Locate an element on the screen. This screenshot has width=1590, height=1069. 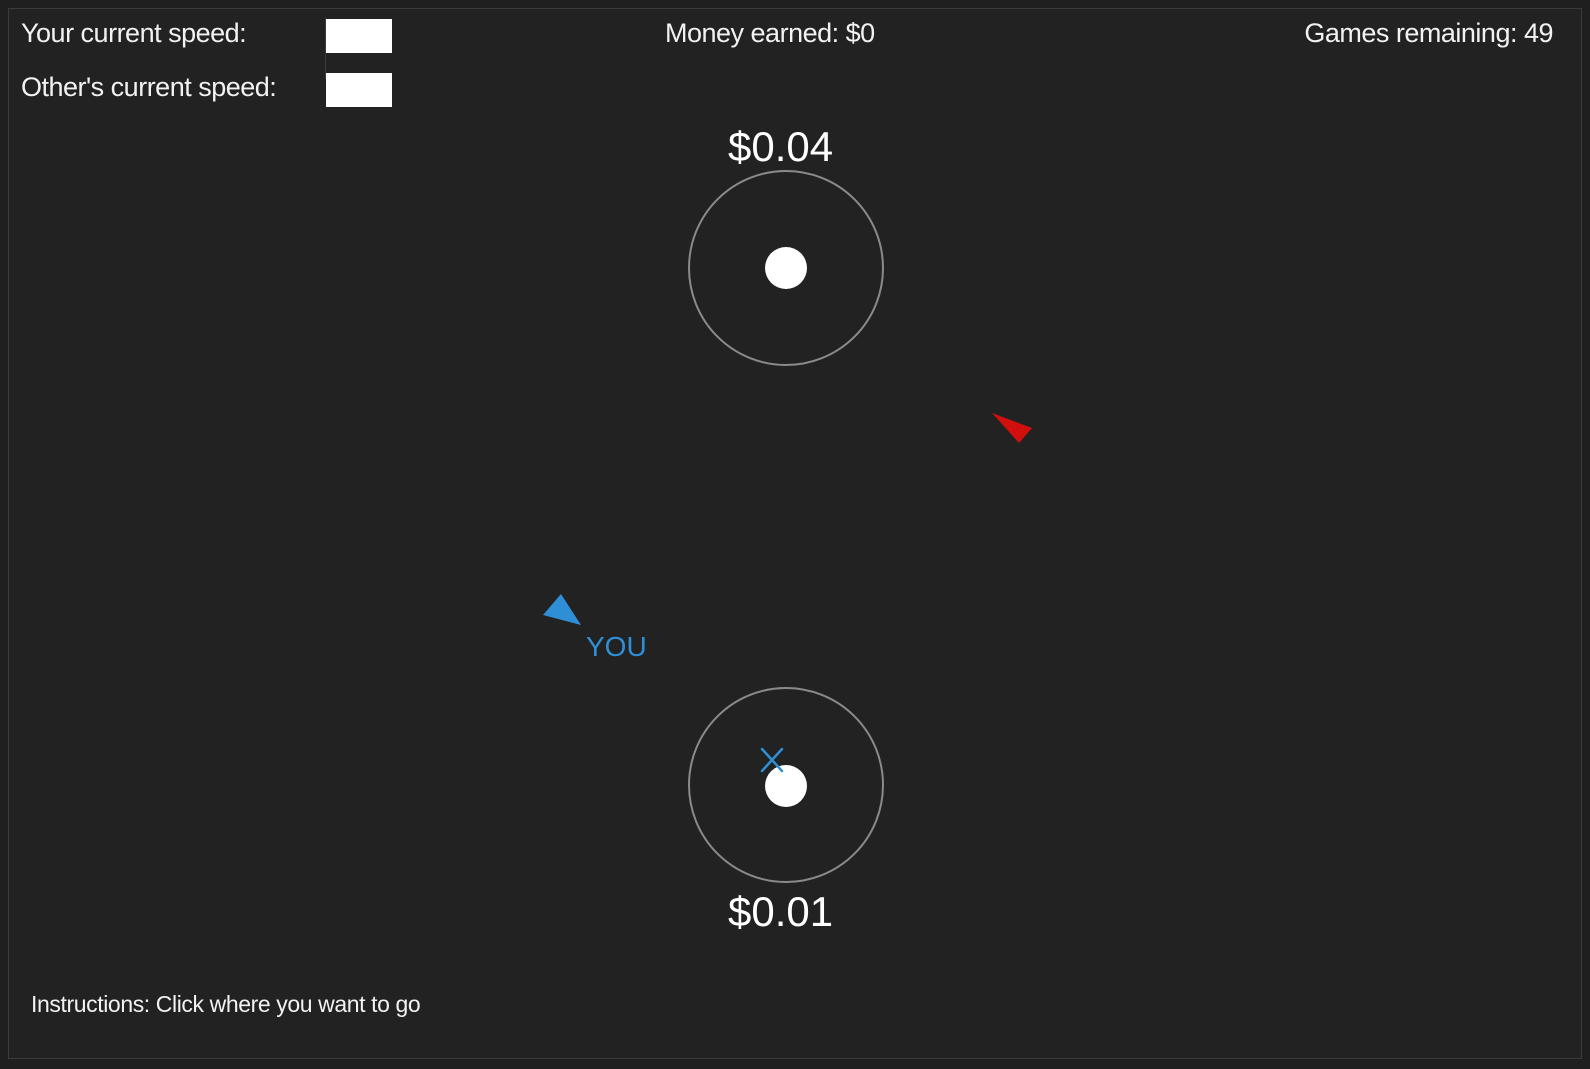
bottom-target is located at coordinates (786, 785).